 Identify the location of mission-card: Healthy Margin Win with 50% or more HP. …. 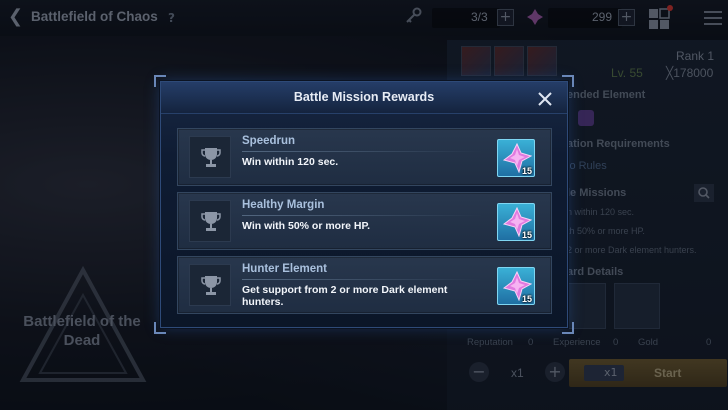
(364, 221).